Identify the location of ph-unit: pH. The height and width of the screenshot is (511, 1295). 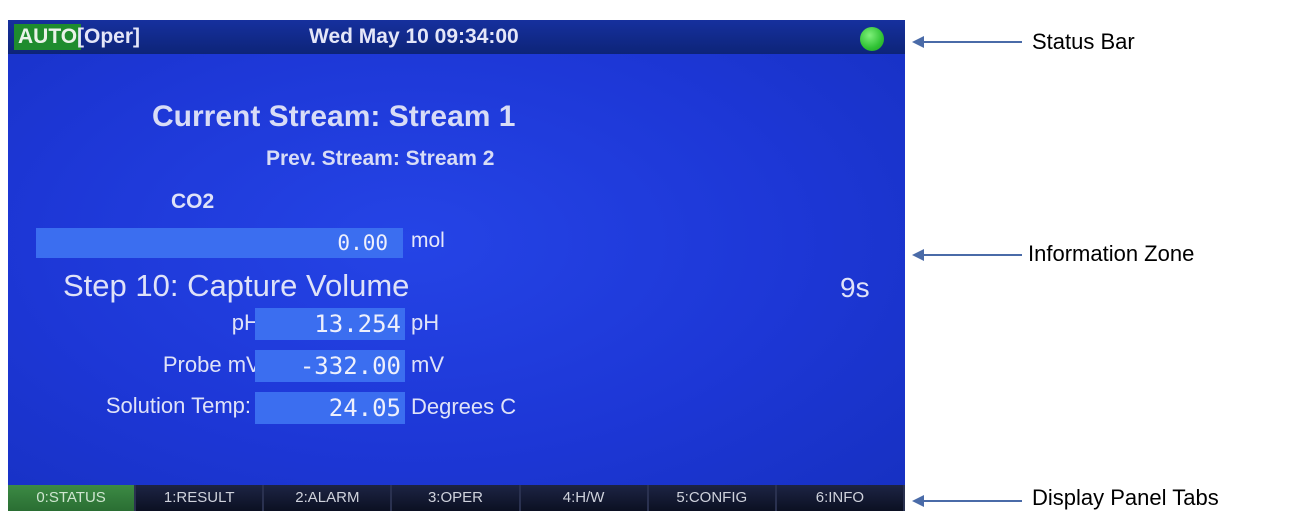
(425, 322).